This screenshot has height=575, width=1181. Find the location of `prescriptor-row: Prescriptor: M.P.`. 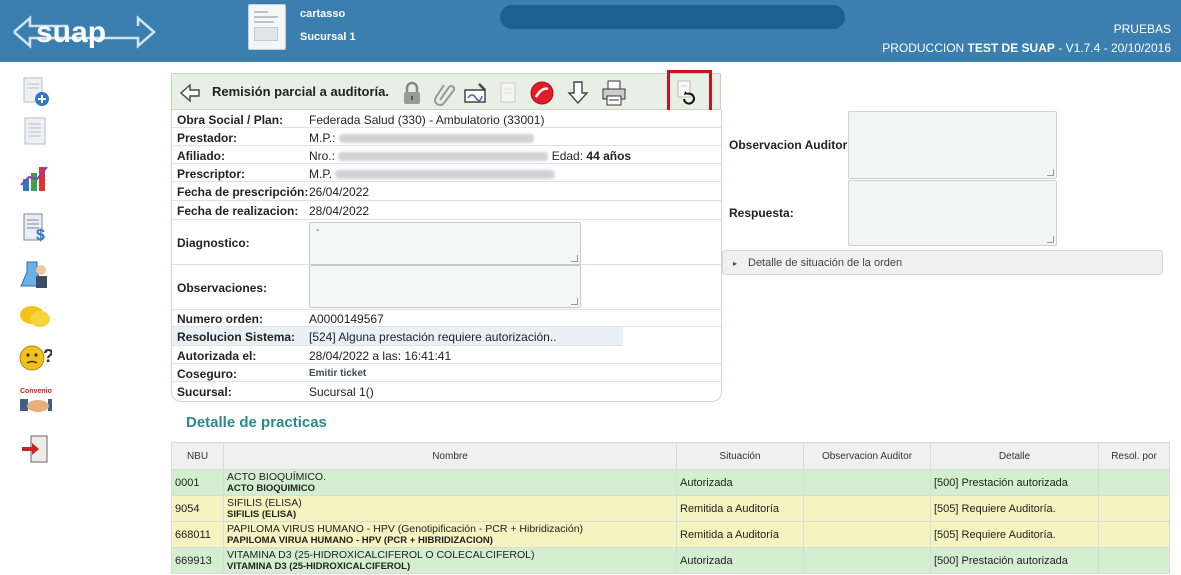

prescriptor-row: Prescriptor: M.P. is located at coordinates (446, 173).